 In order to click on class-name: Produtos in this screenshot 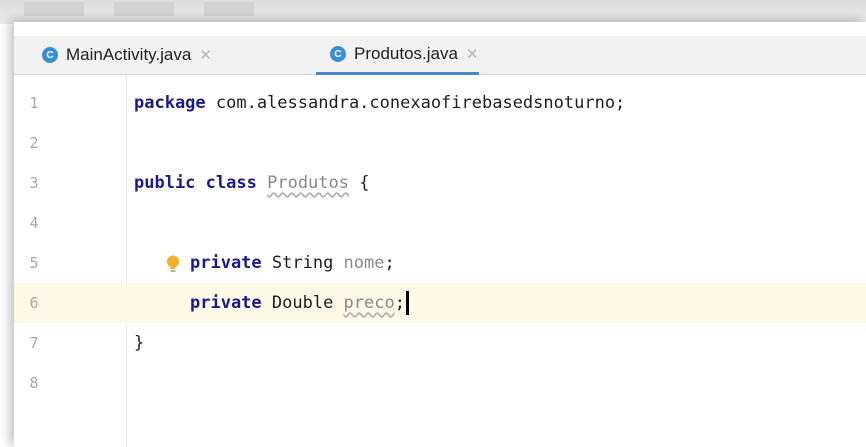, I will do `click(308, 183)`.